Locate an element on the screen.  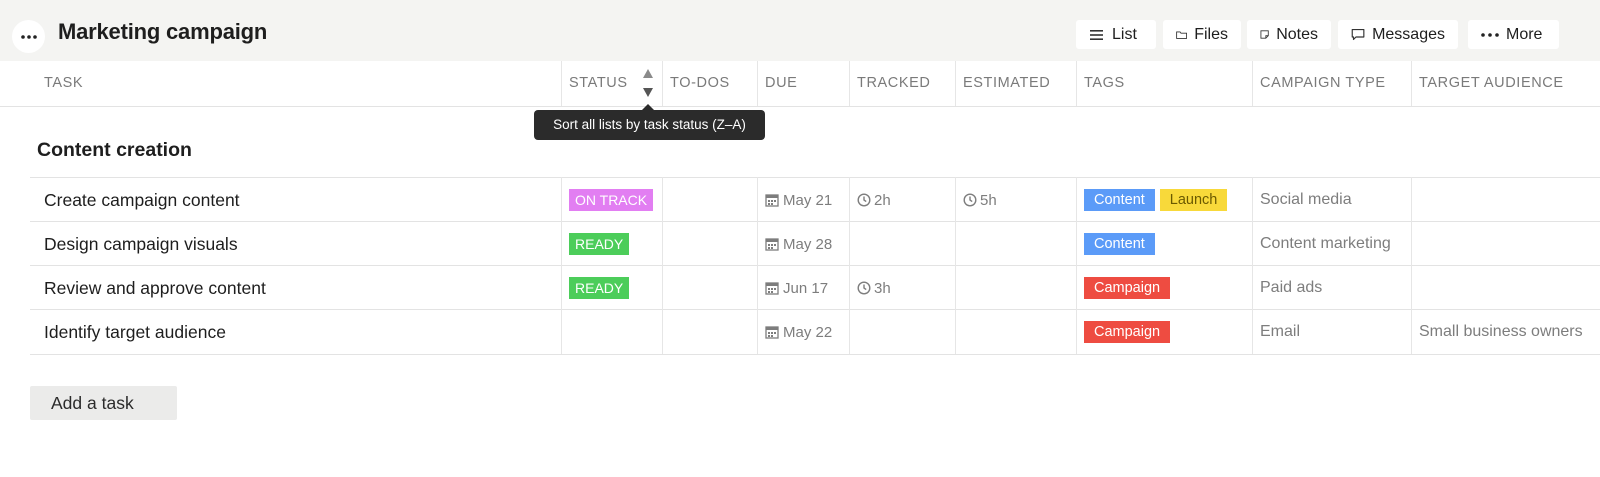
messages-button: Messages is located at coordinates (1398, 34).